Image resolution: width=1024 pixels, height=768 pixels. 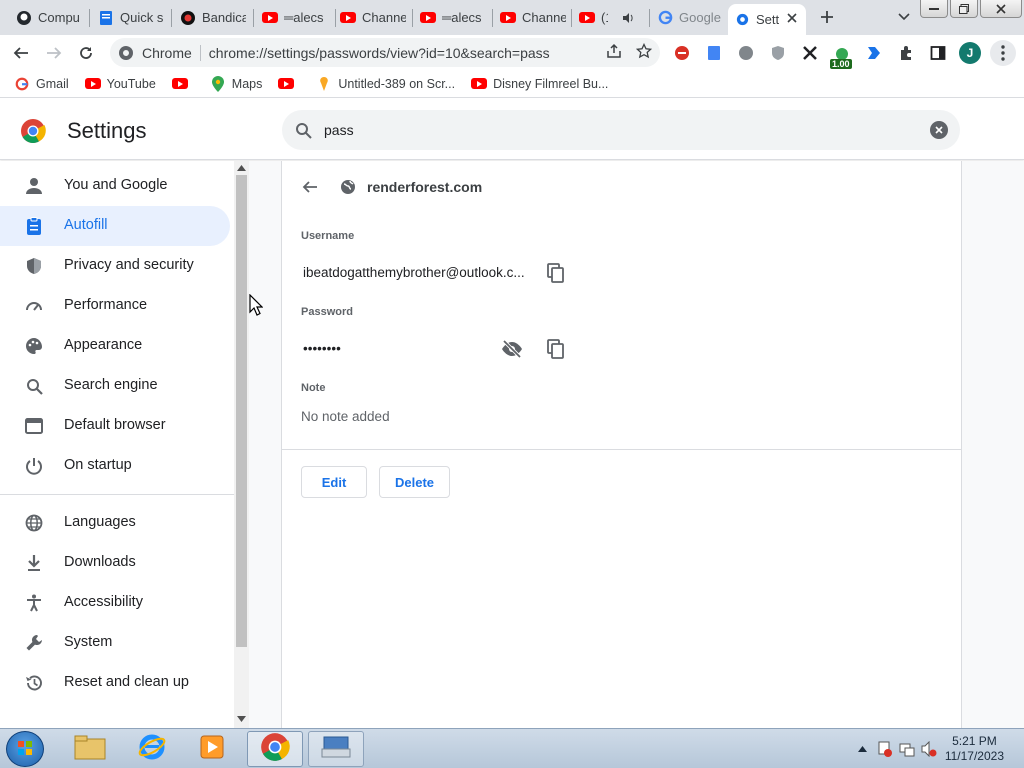 I want to click on sidebar-item-you-and-google: You and Google, so click(x=115, y=186).